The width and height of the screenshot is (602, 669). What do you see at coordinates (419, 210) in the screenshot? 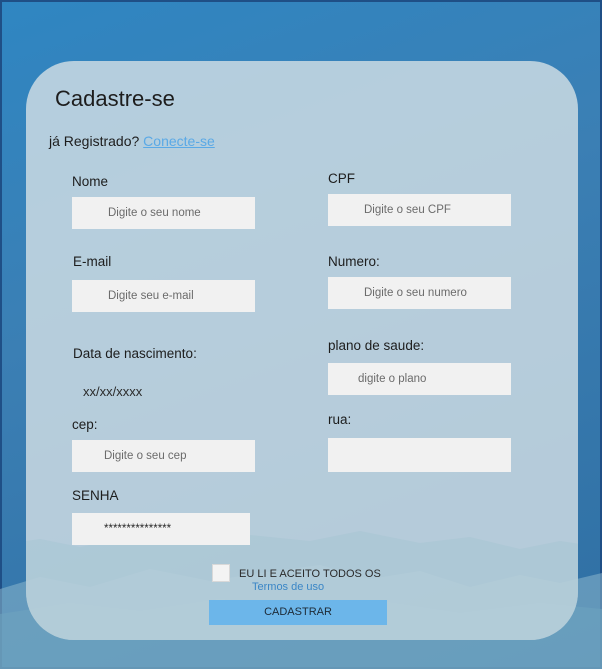
I see `cpf-input: Digite o seu CPF` at bounding box center [419, 210].